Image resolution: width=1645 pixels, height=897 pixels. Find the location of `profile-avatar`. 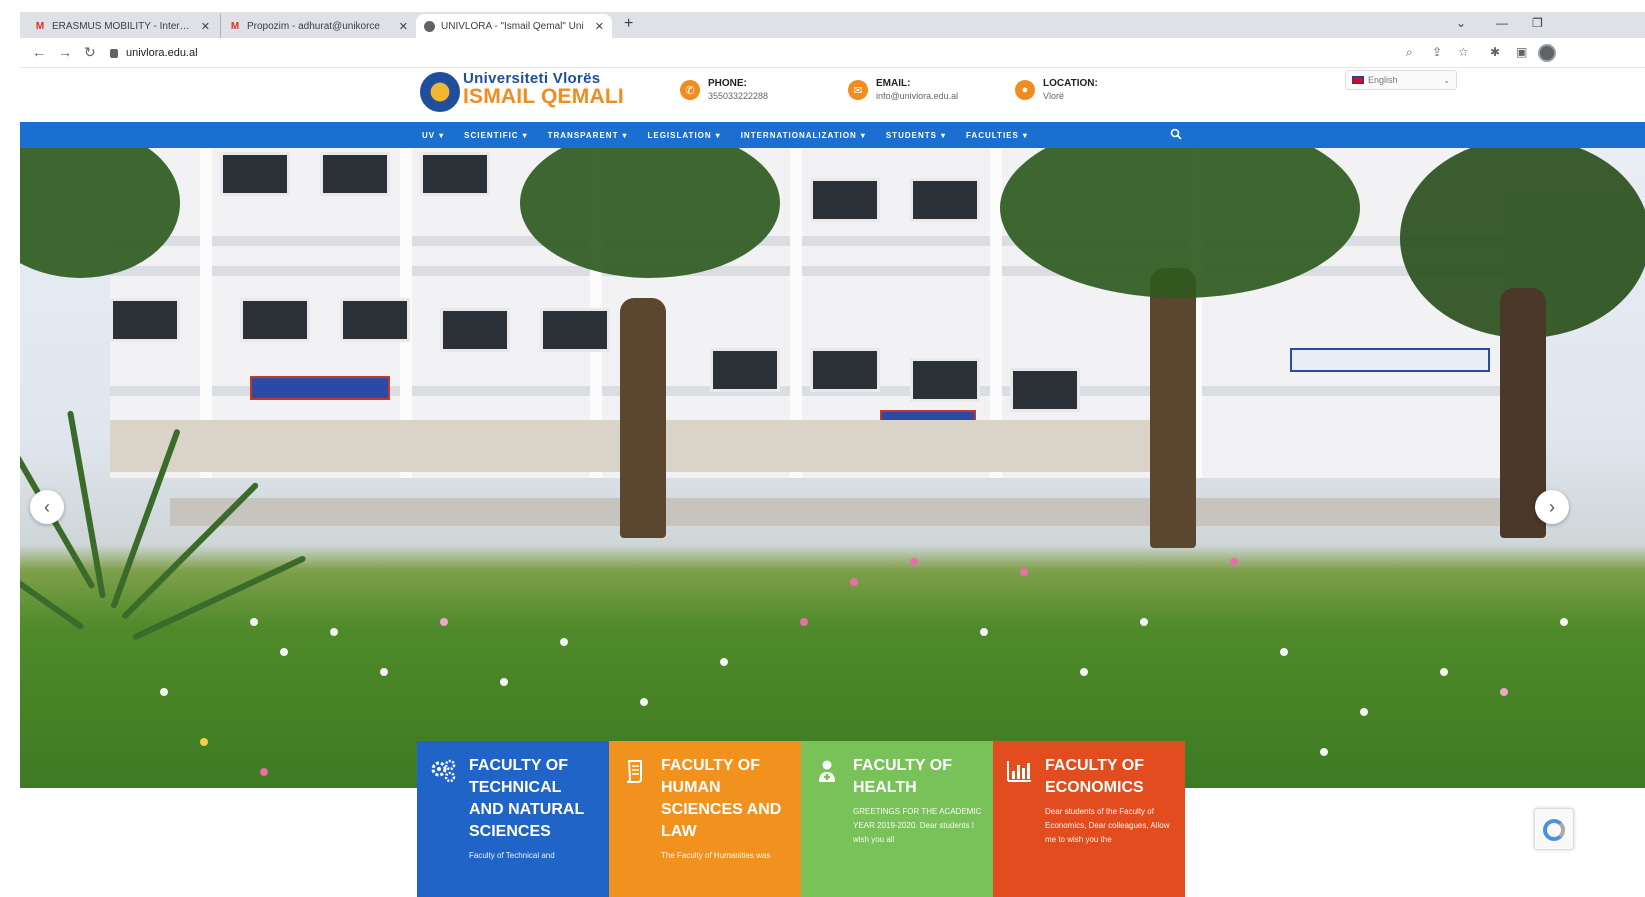

profile-avatar is located at coordinates (1547, 53).